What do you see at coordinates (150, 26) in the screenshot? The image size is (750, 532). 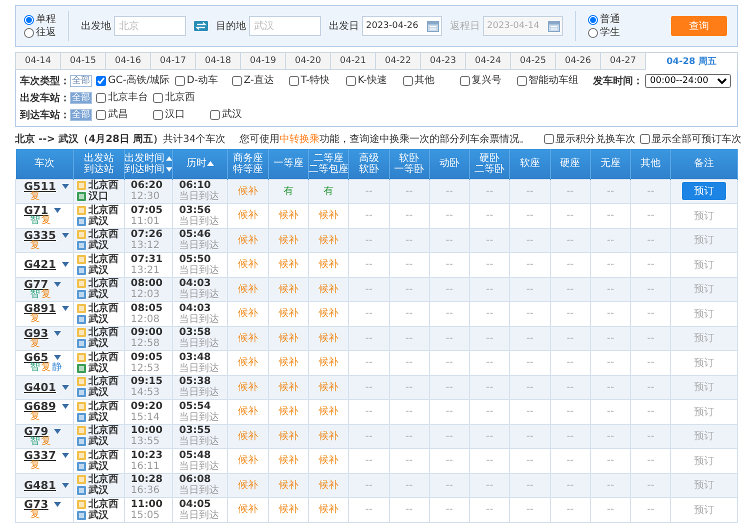 I see `input-field: 北京` at bounding box center [150, 26].